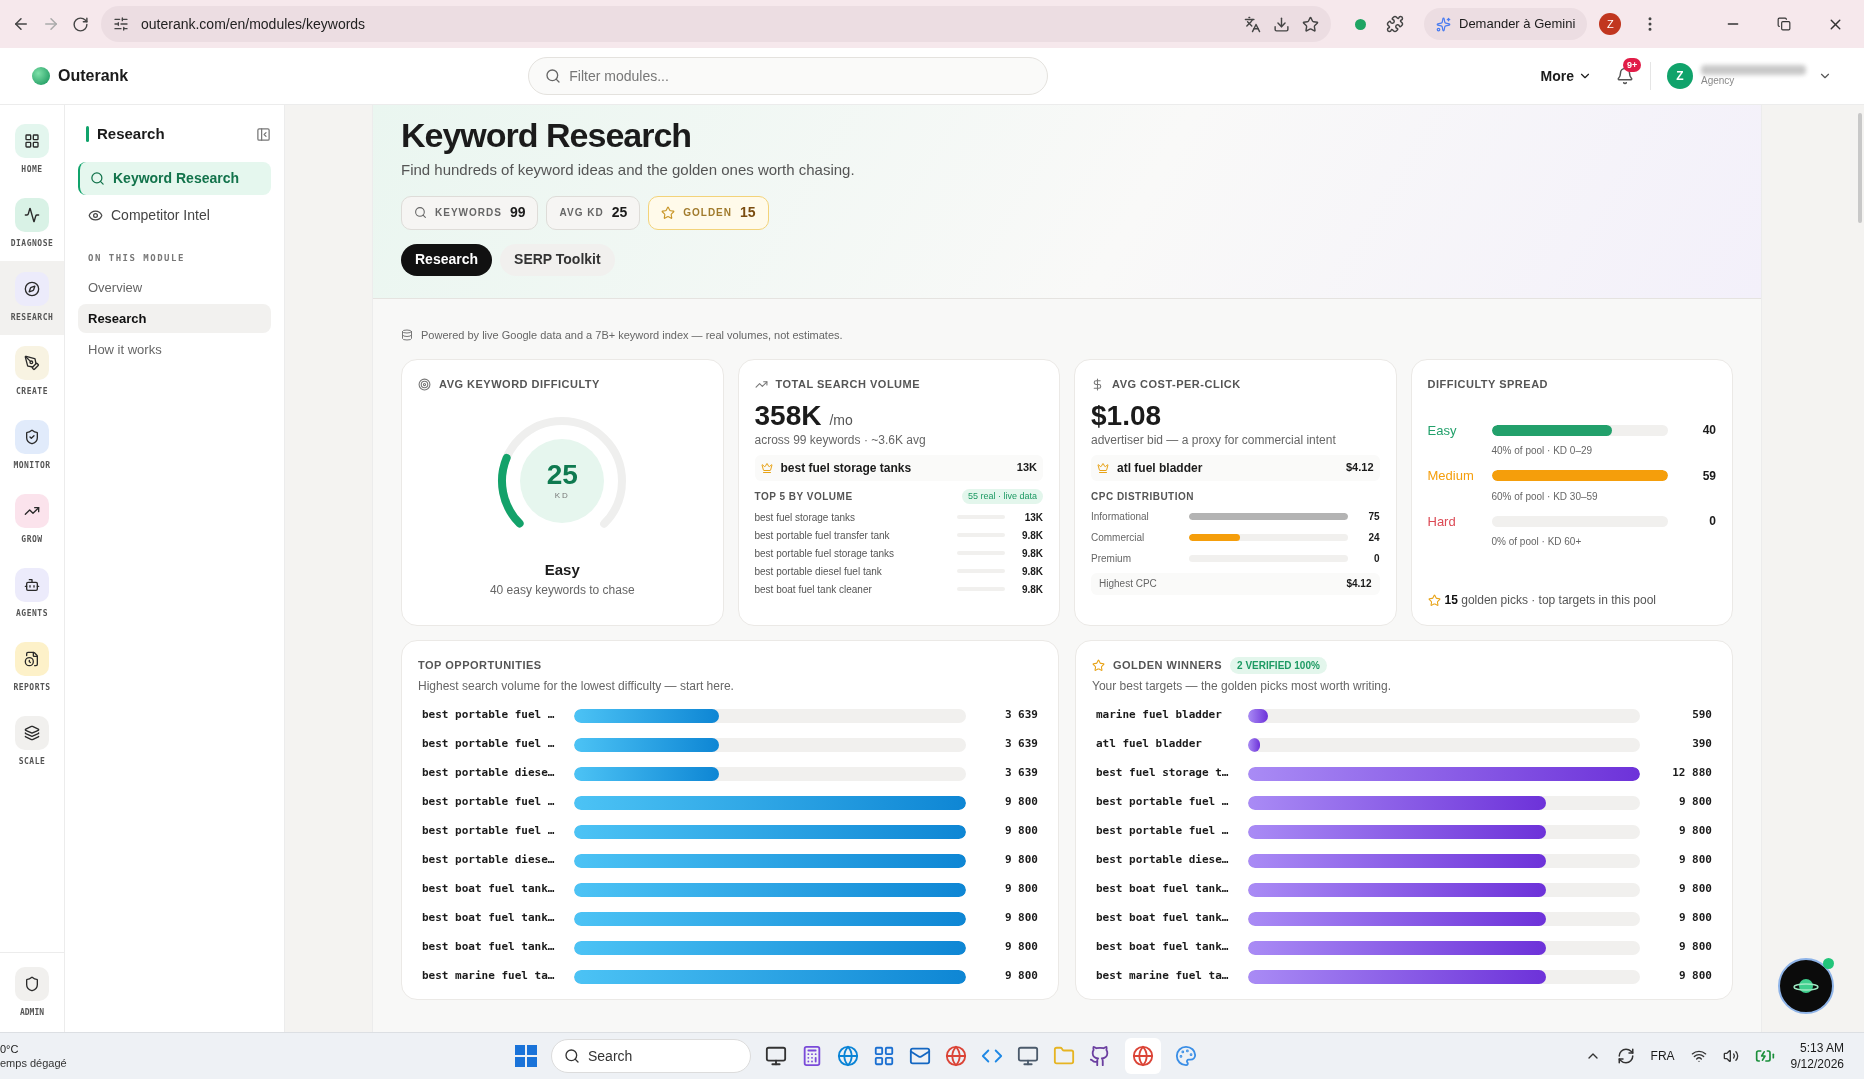  I want to click on stat-label: GOLDEN, so click(707, 213).